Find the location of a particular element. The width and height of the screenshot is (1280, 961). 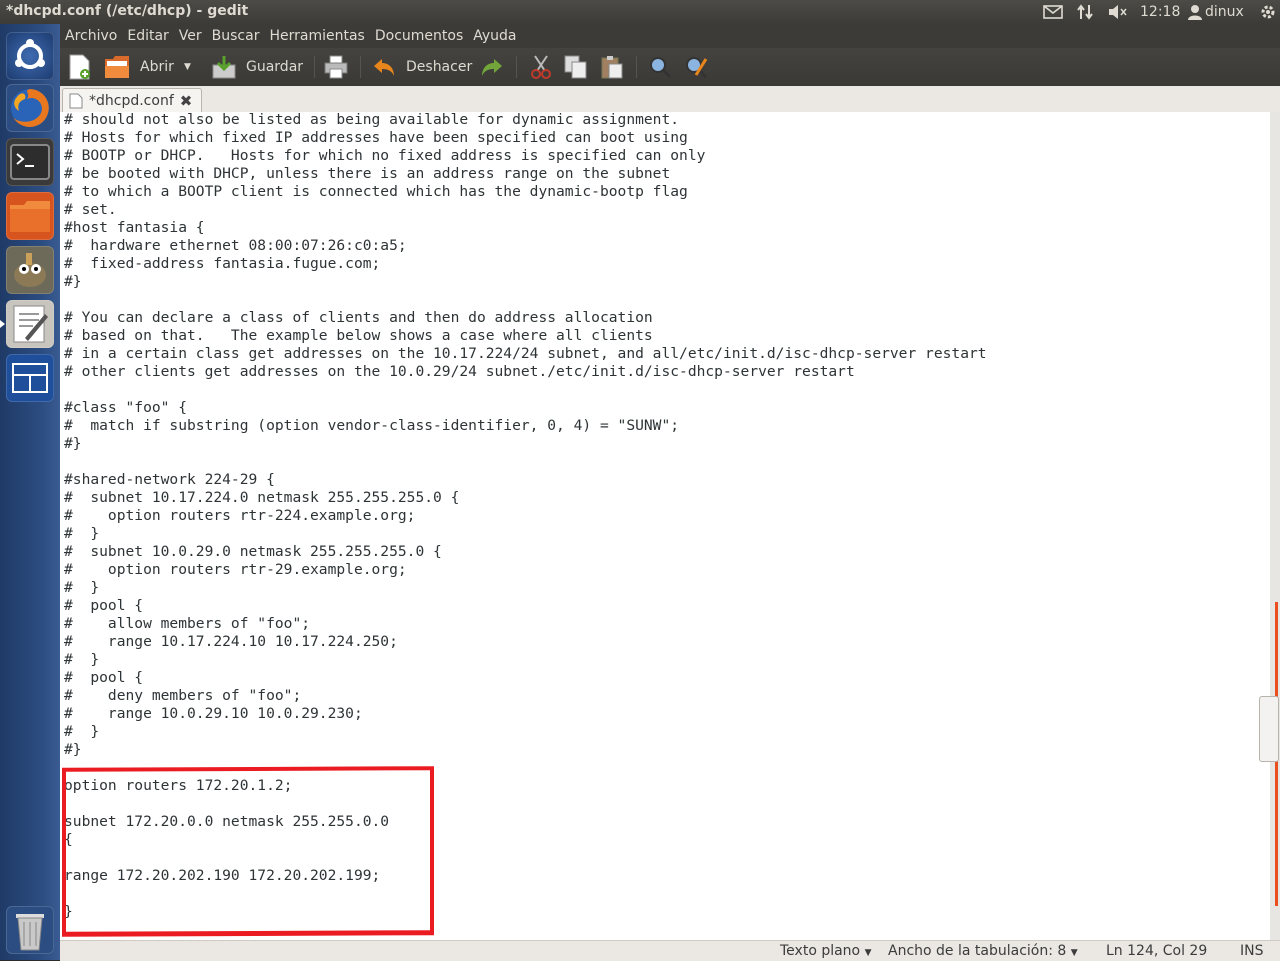

scrollbar-thumb is located at coordinates (1269, 729).